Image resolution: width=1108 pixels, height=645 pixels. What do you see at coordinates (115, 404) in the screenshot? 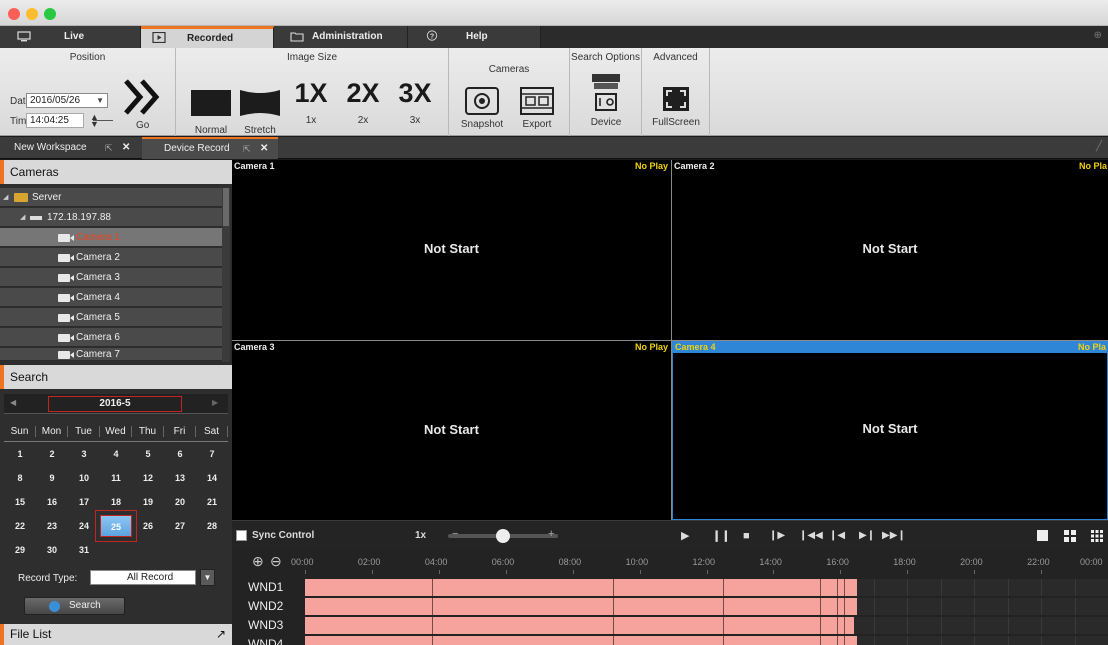
I see `calendar-month-label: 2016-5` at bounding box center [115, 404].